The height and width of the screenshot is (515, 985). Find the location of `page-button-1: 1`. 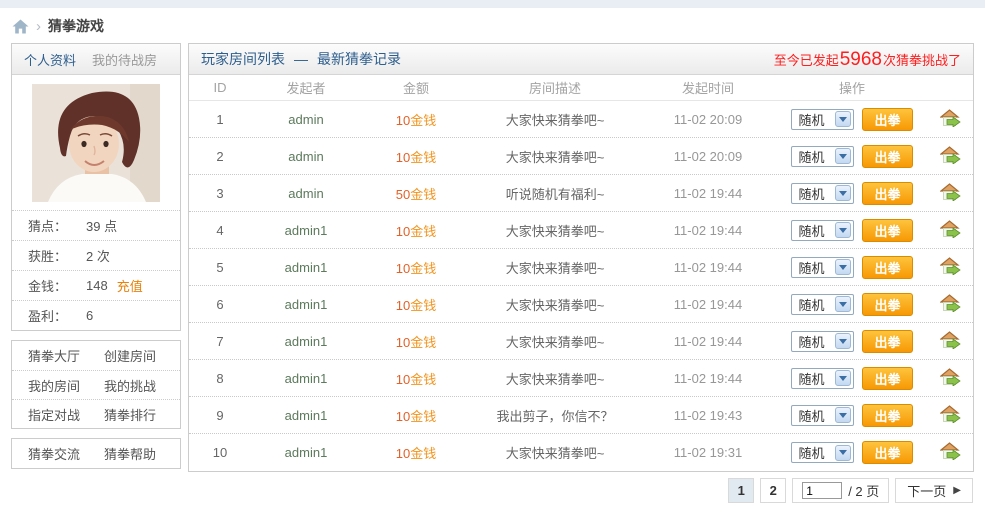

page-button-1: 1 is located at coordinates (741, 490).